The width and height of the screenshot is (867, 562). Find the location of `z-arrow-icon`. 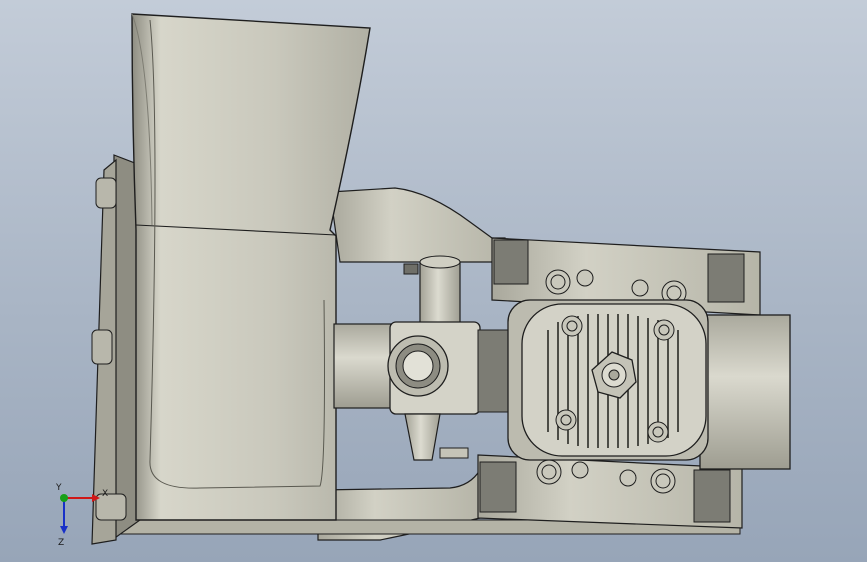

z-arrow-icon is located at coordinates (64, 530).